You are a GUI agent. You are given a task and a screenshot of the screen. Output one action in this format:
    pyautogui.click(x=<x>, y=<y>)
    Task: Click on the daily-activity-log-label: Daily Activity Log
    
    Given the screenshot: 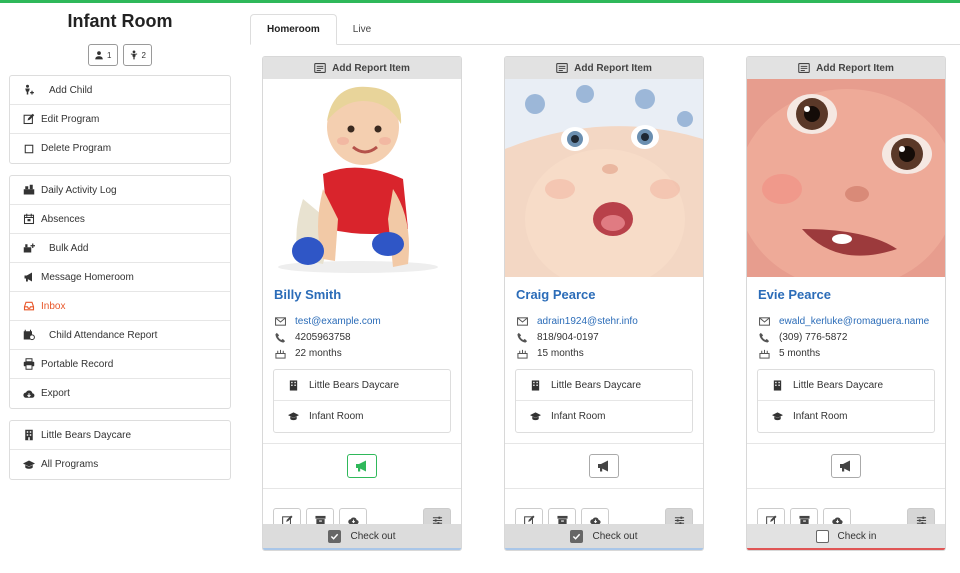 What is the action you would take?
    pyautogui.click(x=79, y=190)
    